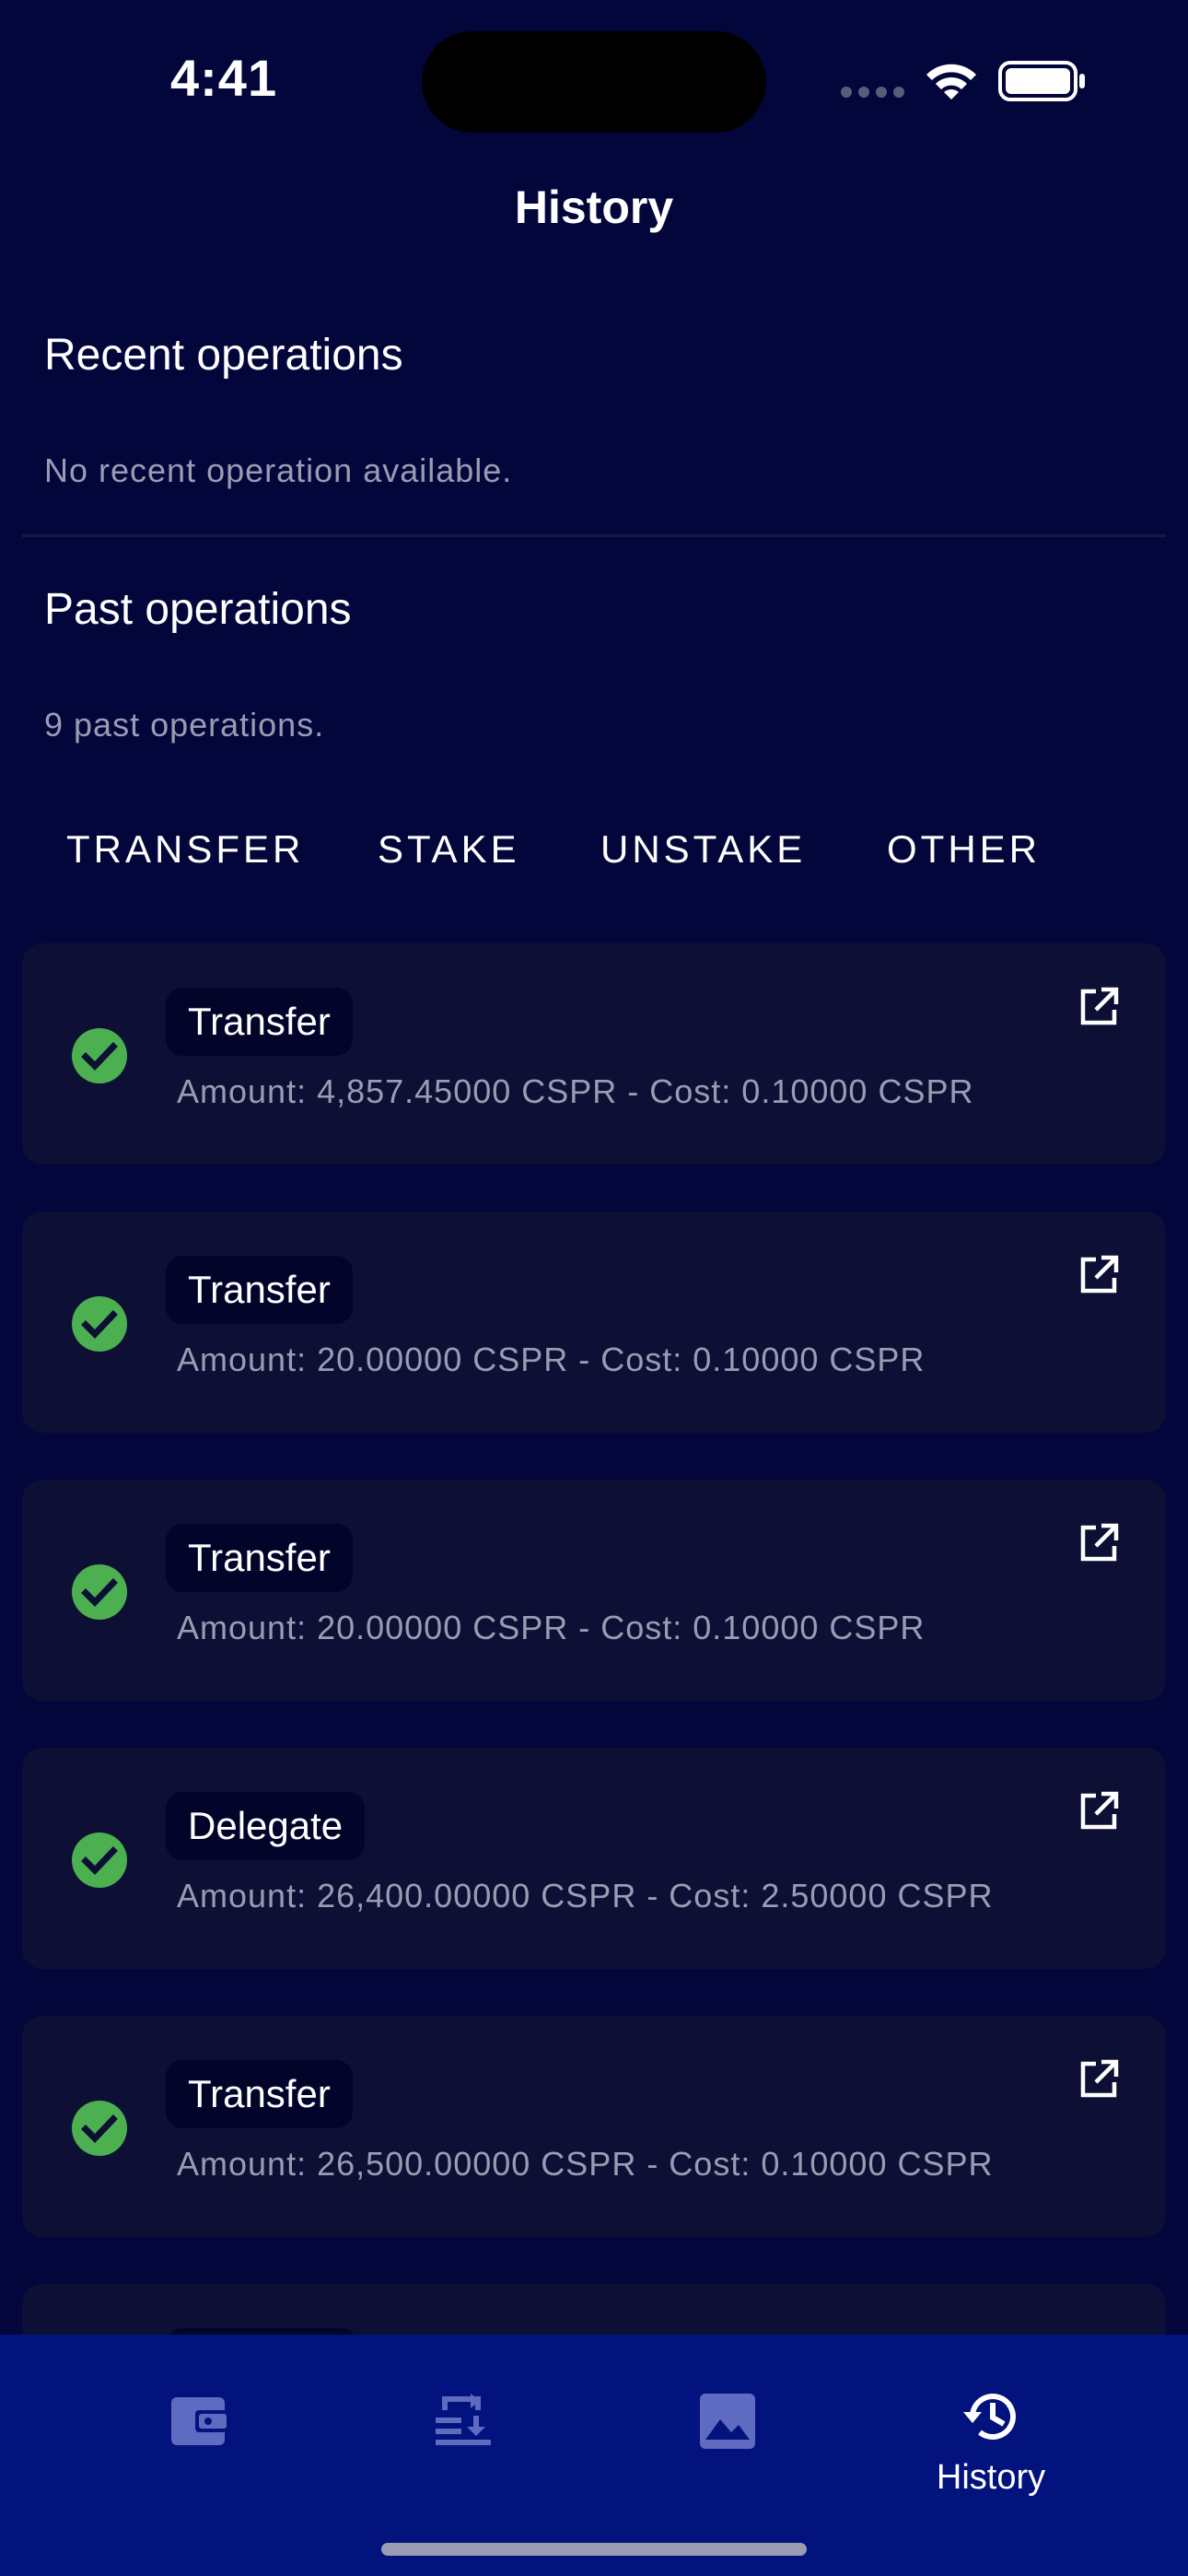  Describe the element at coordinates (199, 2421) in the screenshot. I see `wallet-icon` at that location.